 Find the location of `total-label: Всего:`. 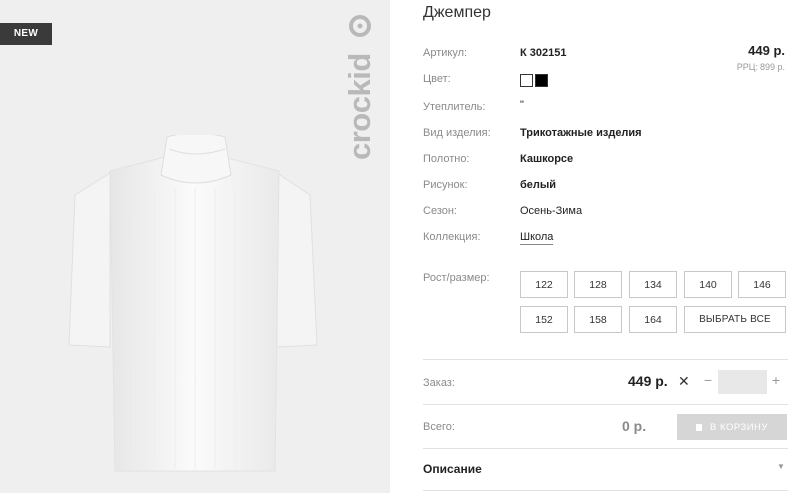

total-label: Всего: is located at coordinates (439, 427).